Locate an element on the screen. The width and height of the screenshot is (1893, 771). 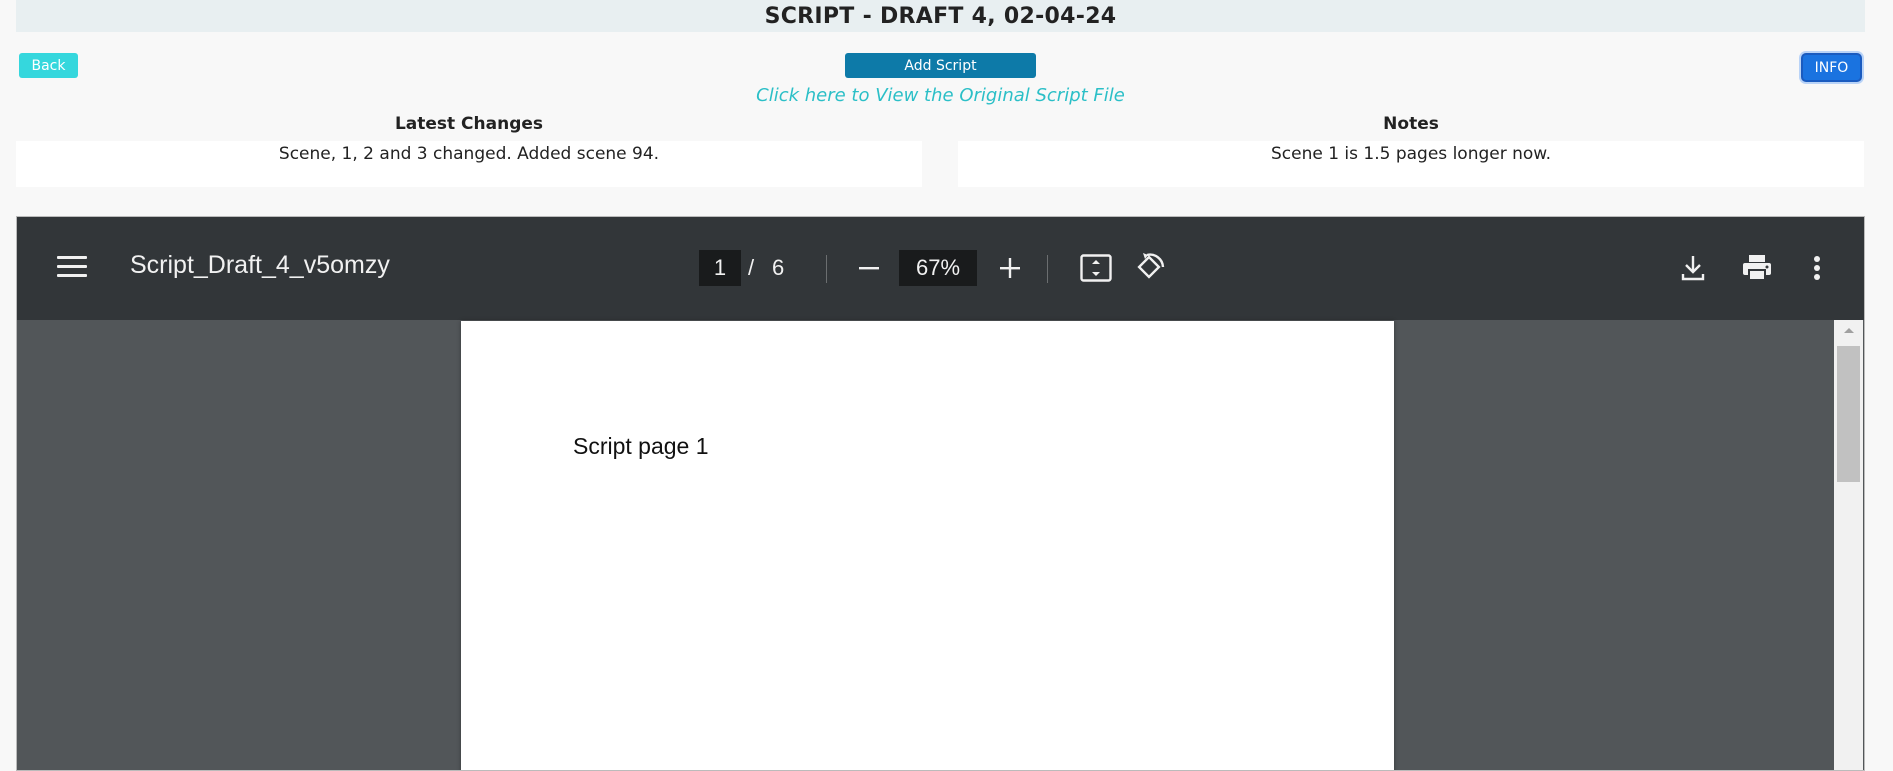
pdf-toolbar: Script_Draft_4_v5omzy 1 / 6 67% is located at coordinates (940, 268).